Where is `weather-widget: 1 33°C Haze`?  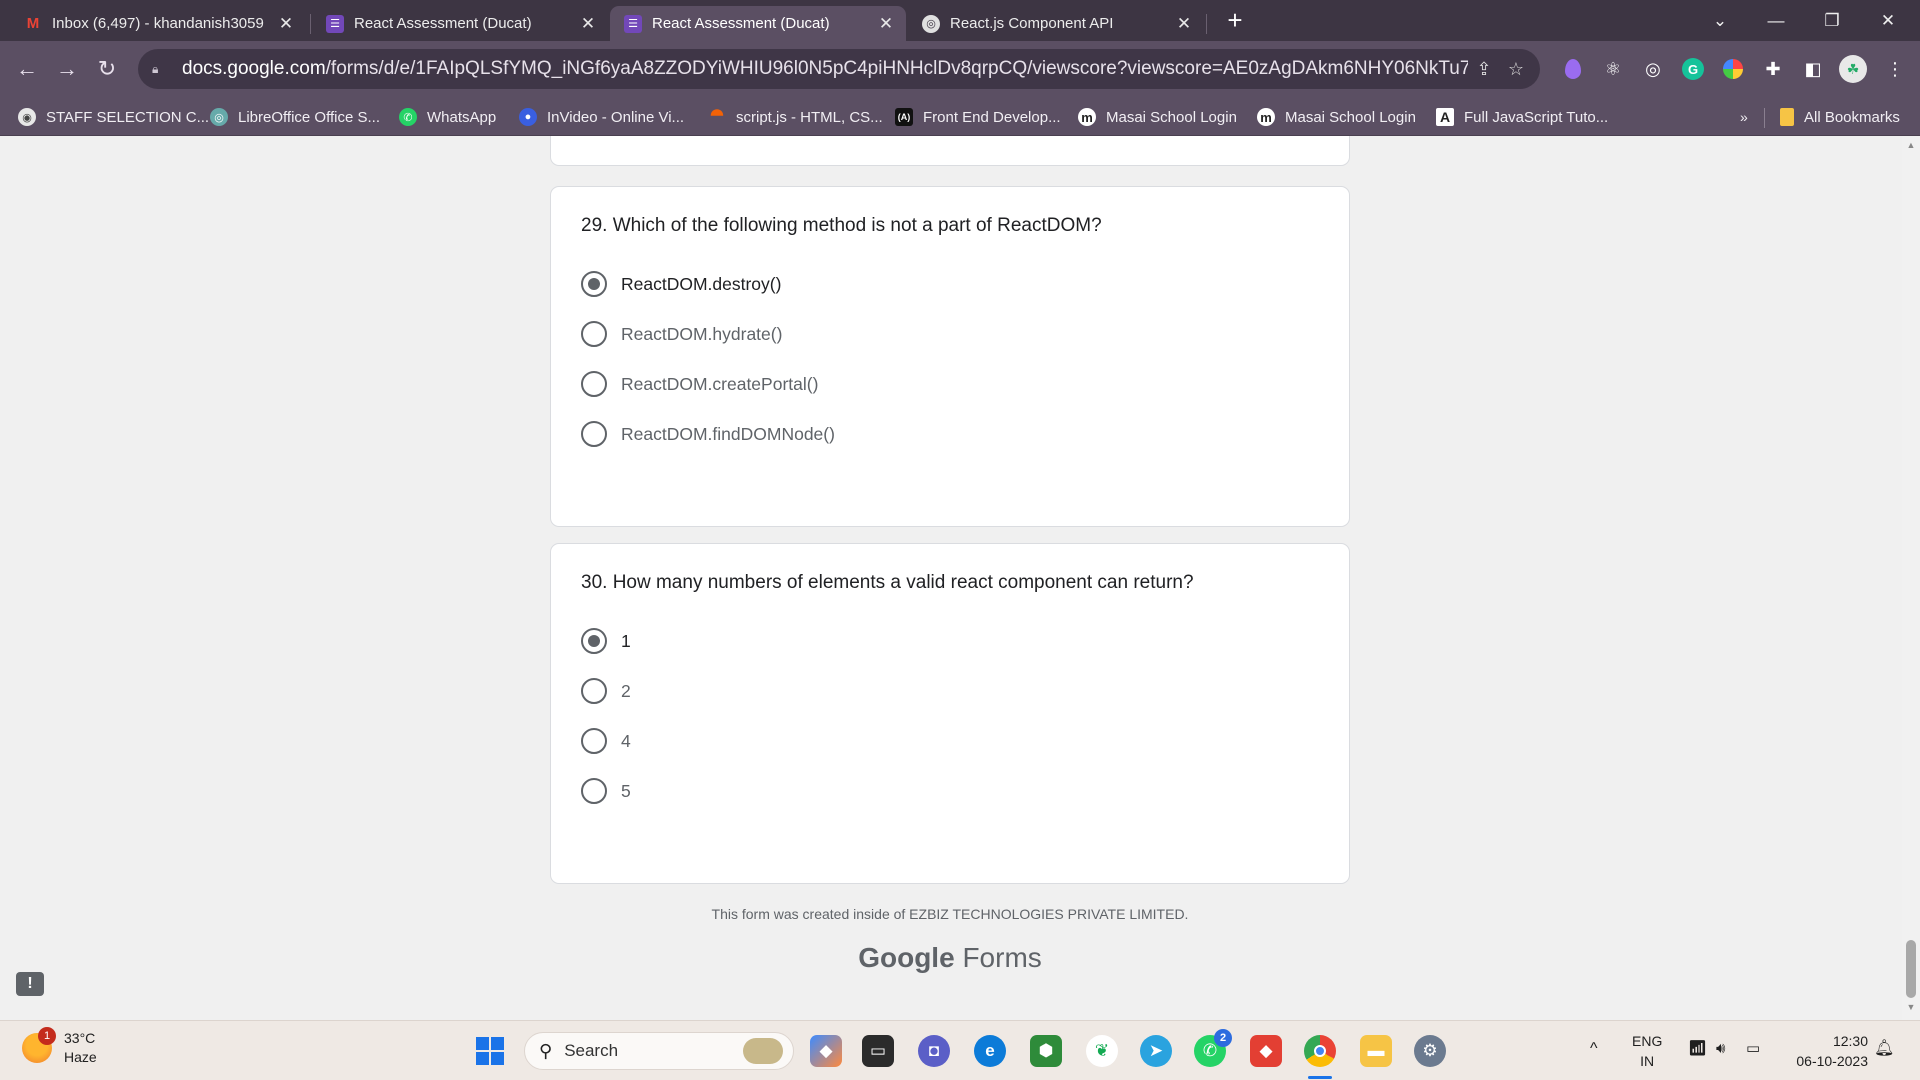 weather-widget: 1 33°C Haze is located at coordinates (59, 1047).